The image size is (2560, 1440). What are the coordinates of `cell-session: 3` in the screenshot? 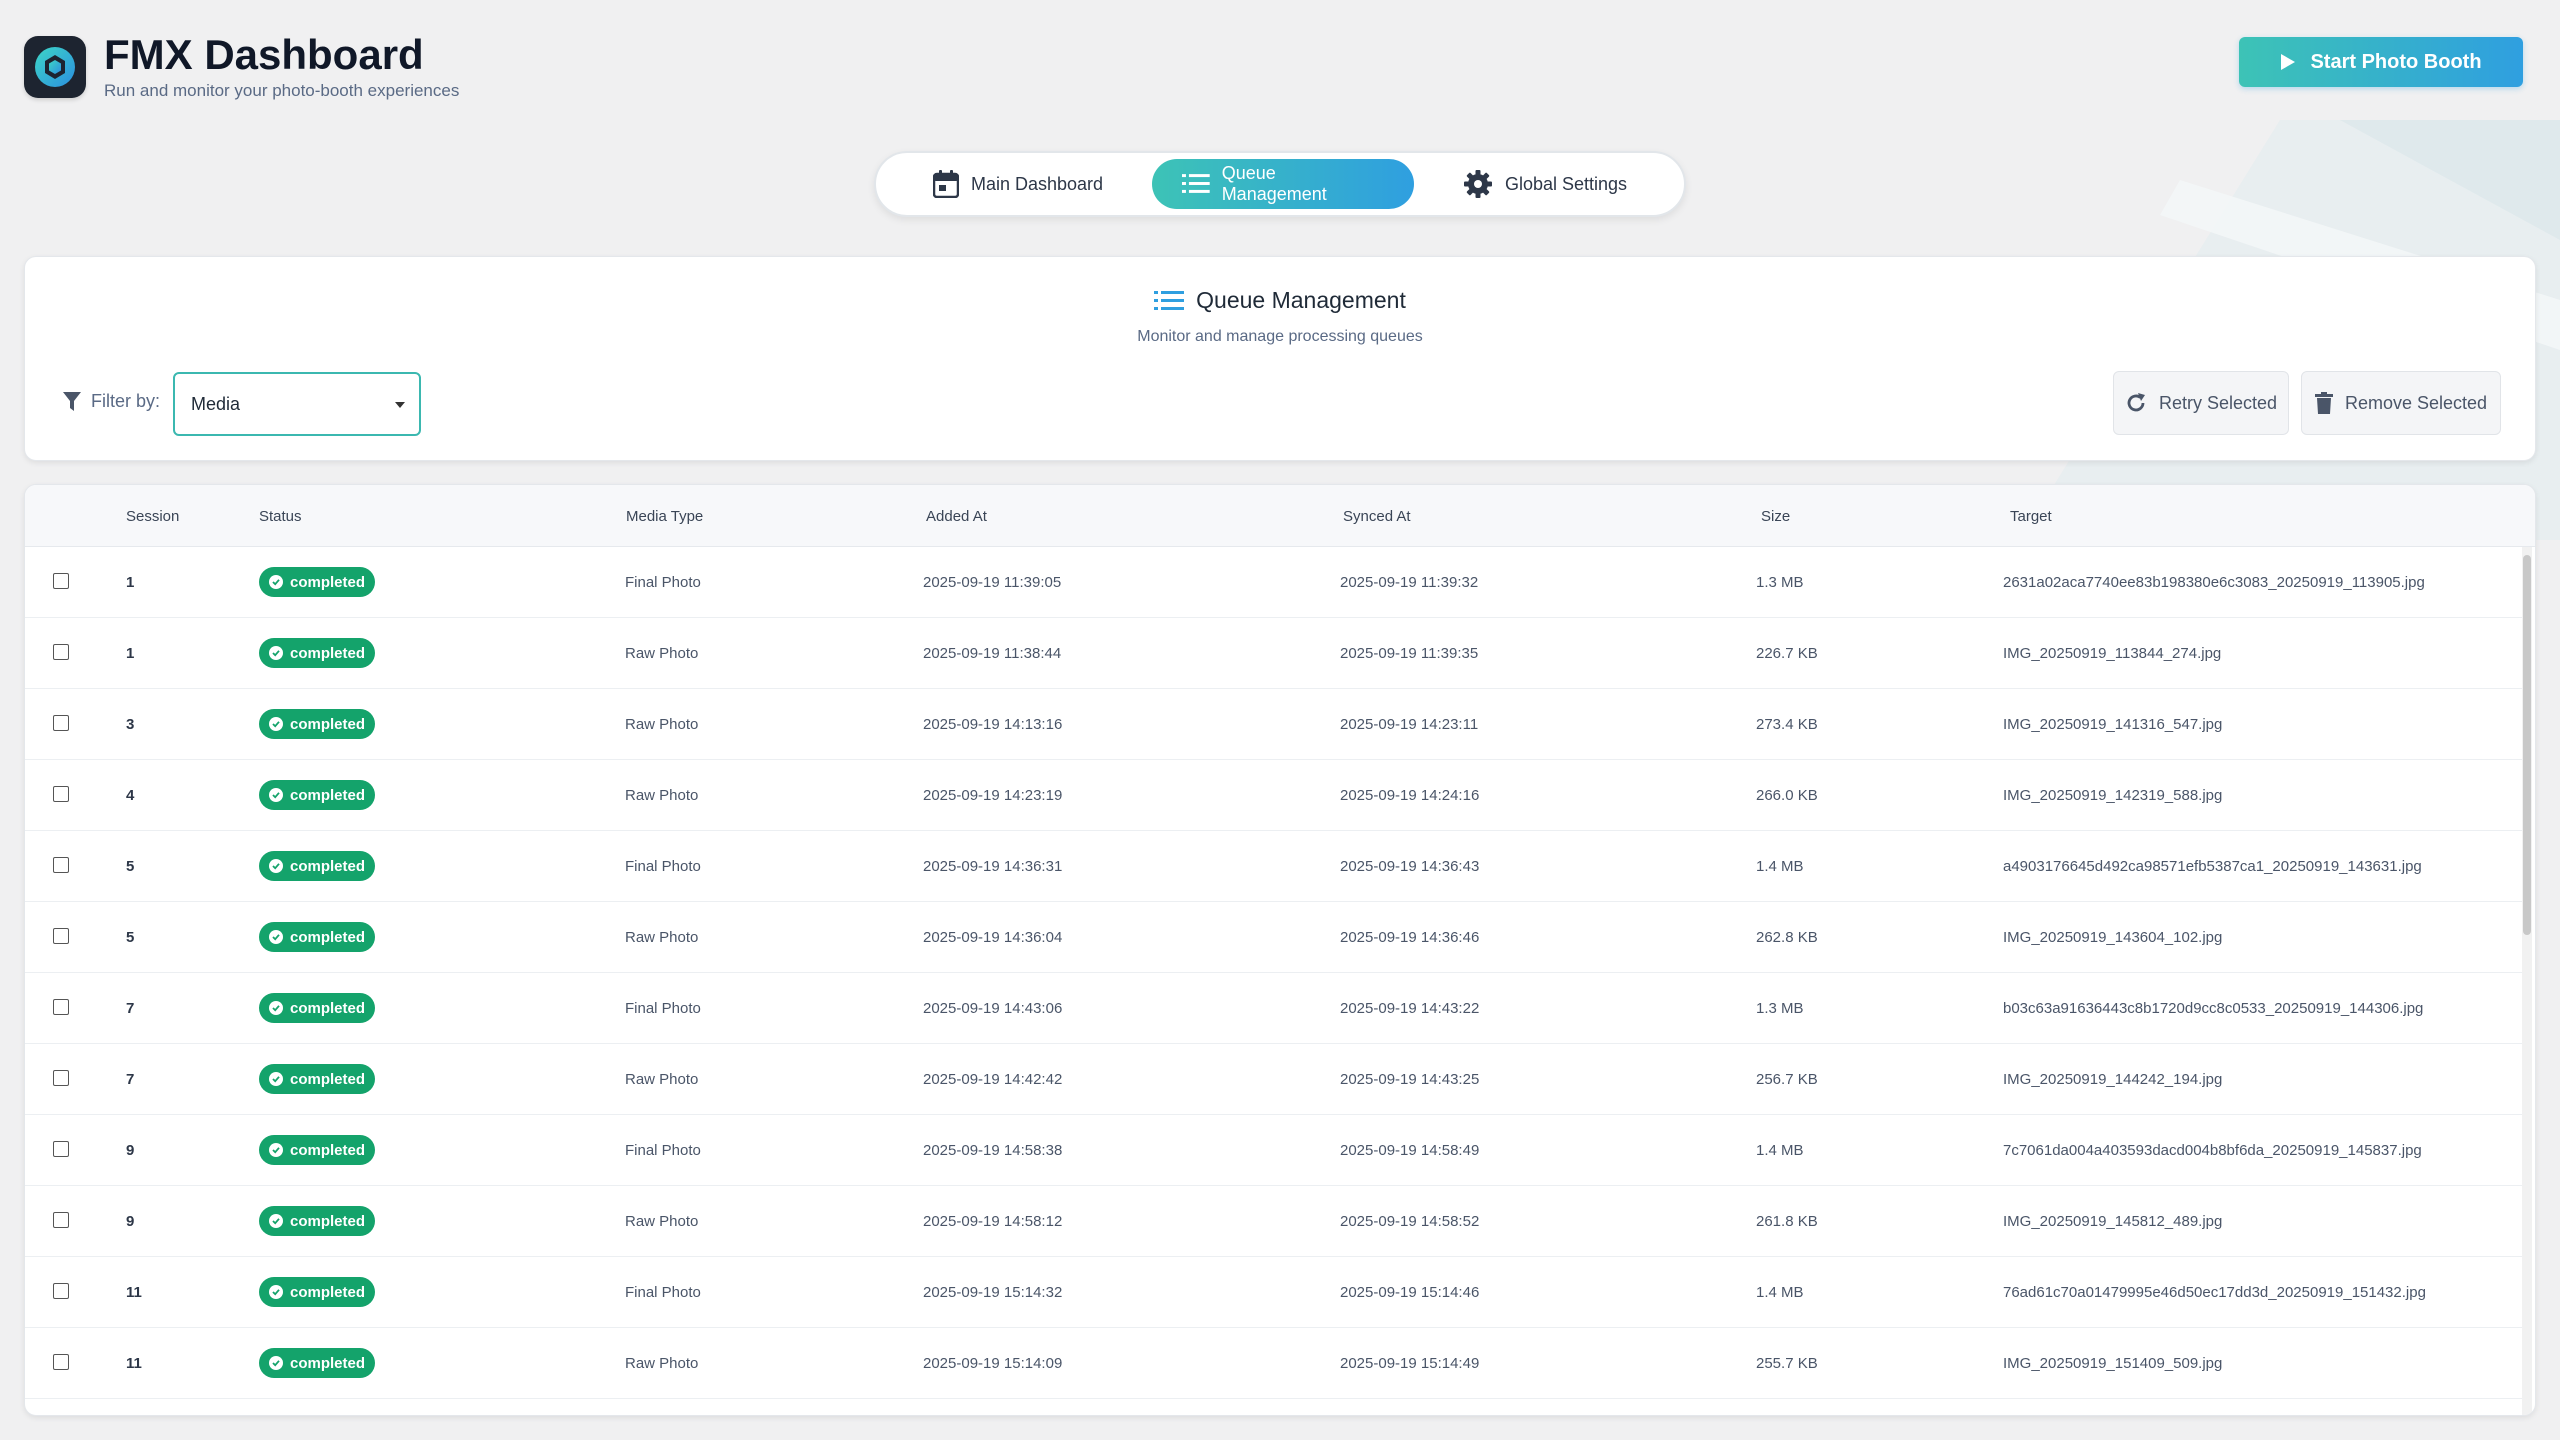 It's located at (130, 724).